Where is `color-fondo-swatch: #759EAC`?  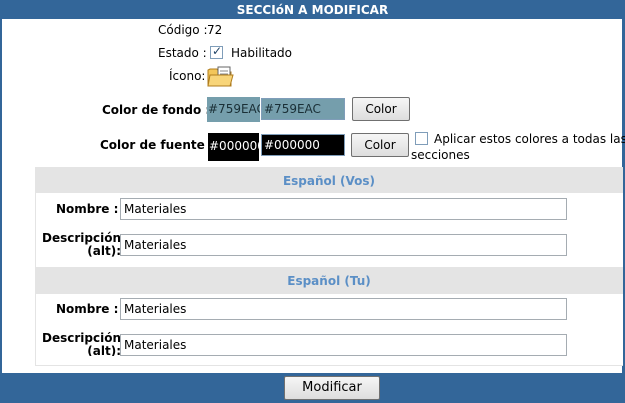 color-fondo-swatch: #759EAC is located at coordinates (233, 109).